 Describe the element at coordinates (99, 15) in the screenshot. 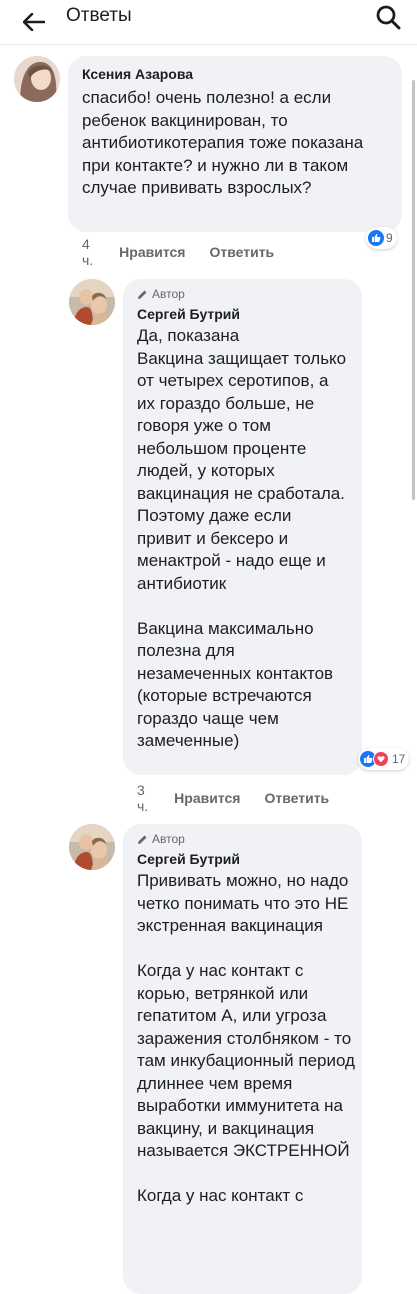

I see `page-title: Ответы` at that location.